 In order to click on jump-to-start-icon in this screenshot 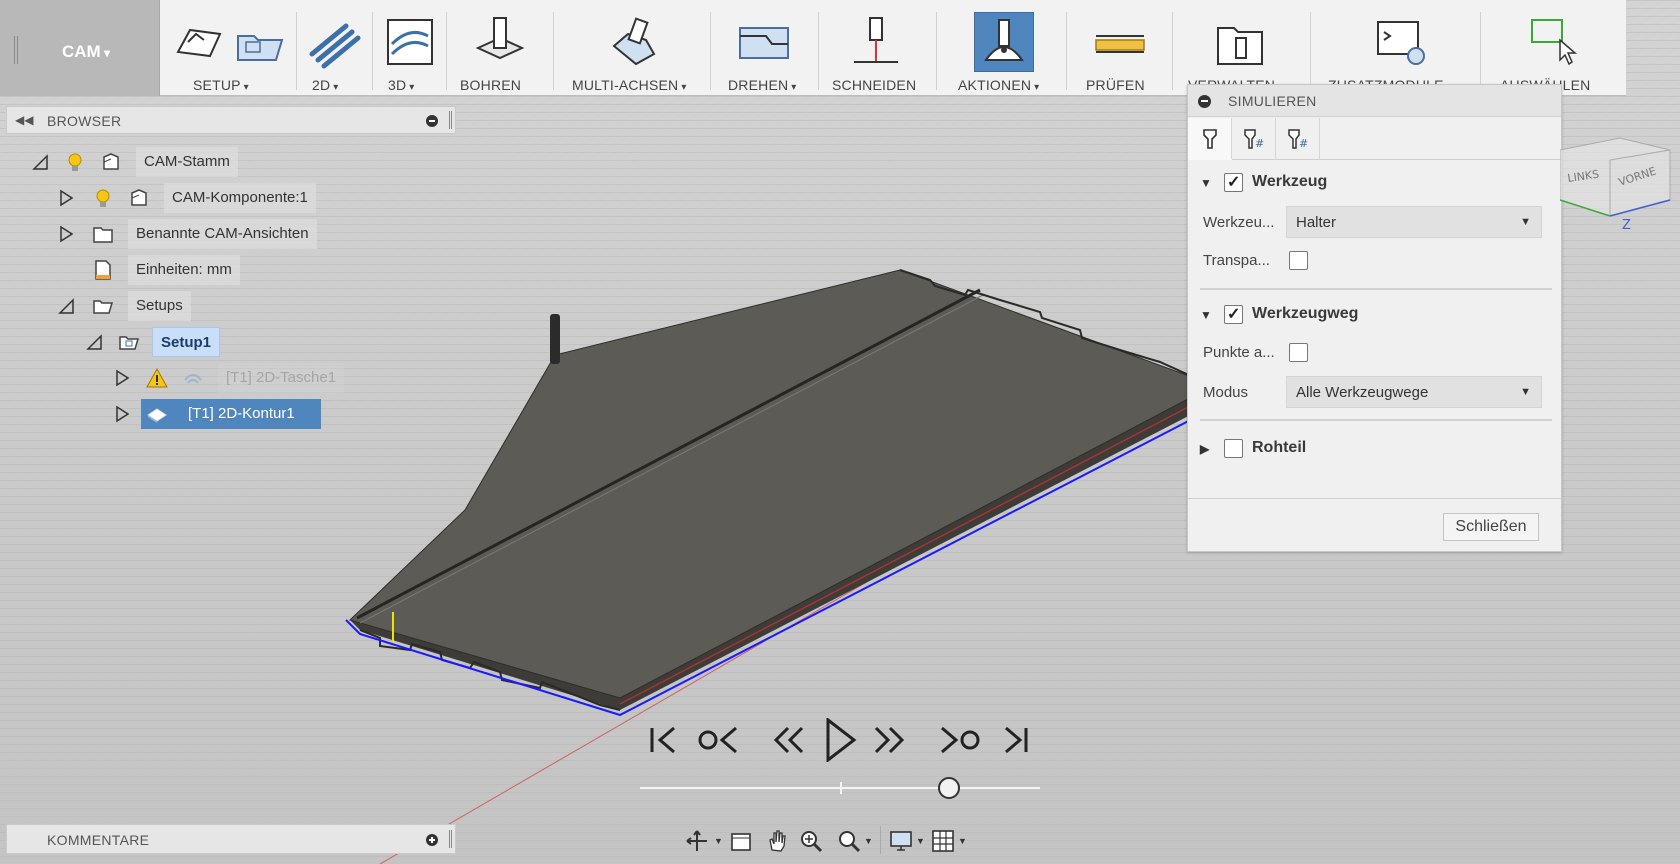, I will do `click(664, 740)`.